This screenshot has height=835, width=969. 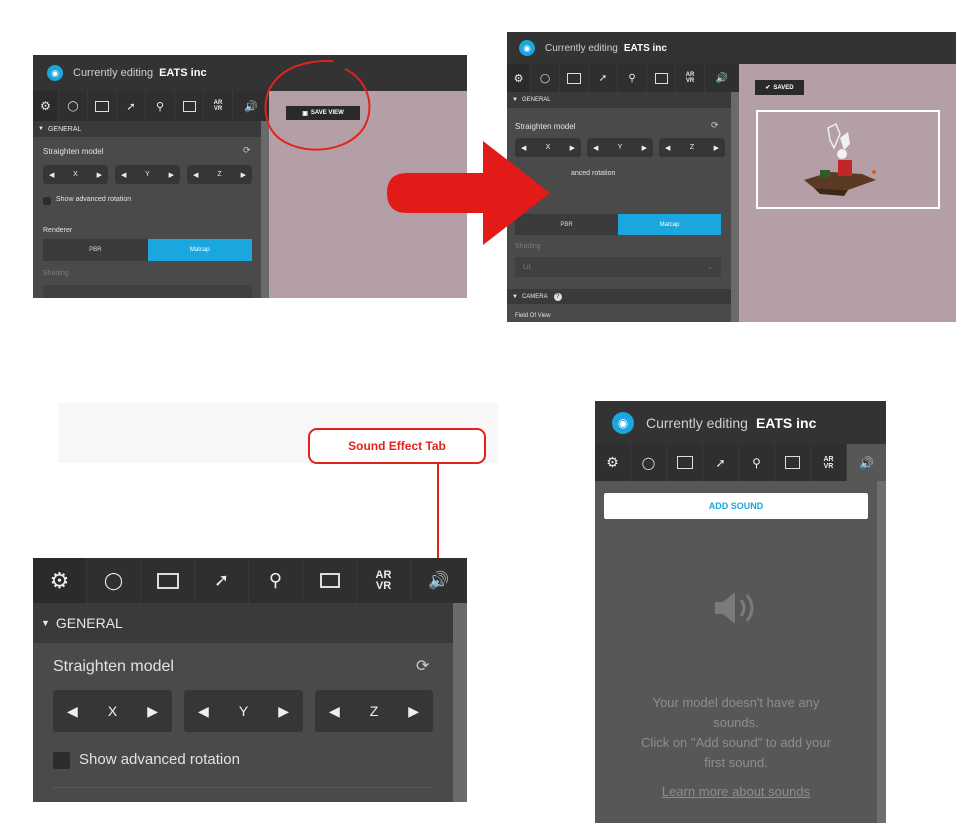 I want to click on shading-select: Lit ⌄, so click(x=618, y=267).